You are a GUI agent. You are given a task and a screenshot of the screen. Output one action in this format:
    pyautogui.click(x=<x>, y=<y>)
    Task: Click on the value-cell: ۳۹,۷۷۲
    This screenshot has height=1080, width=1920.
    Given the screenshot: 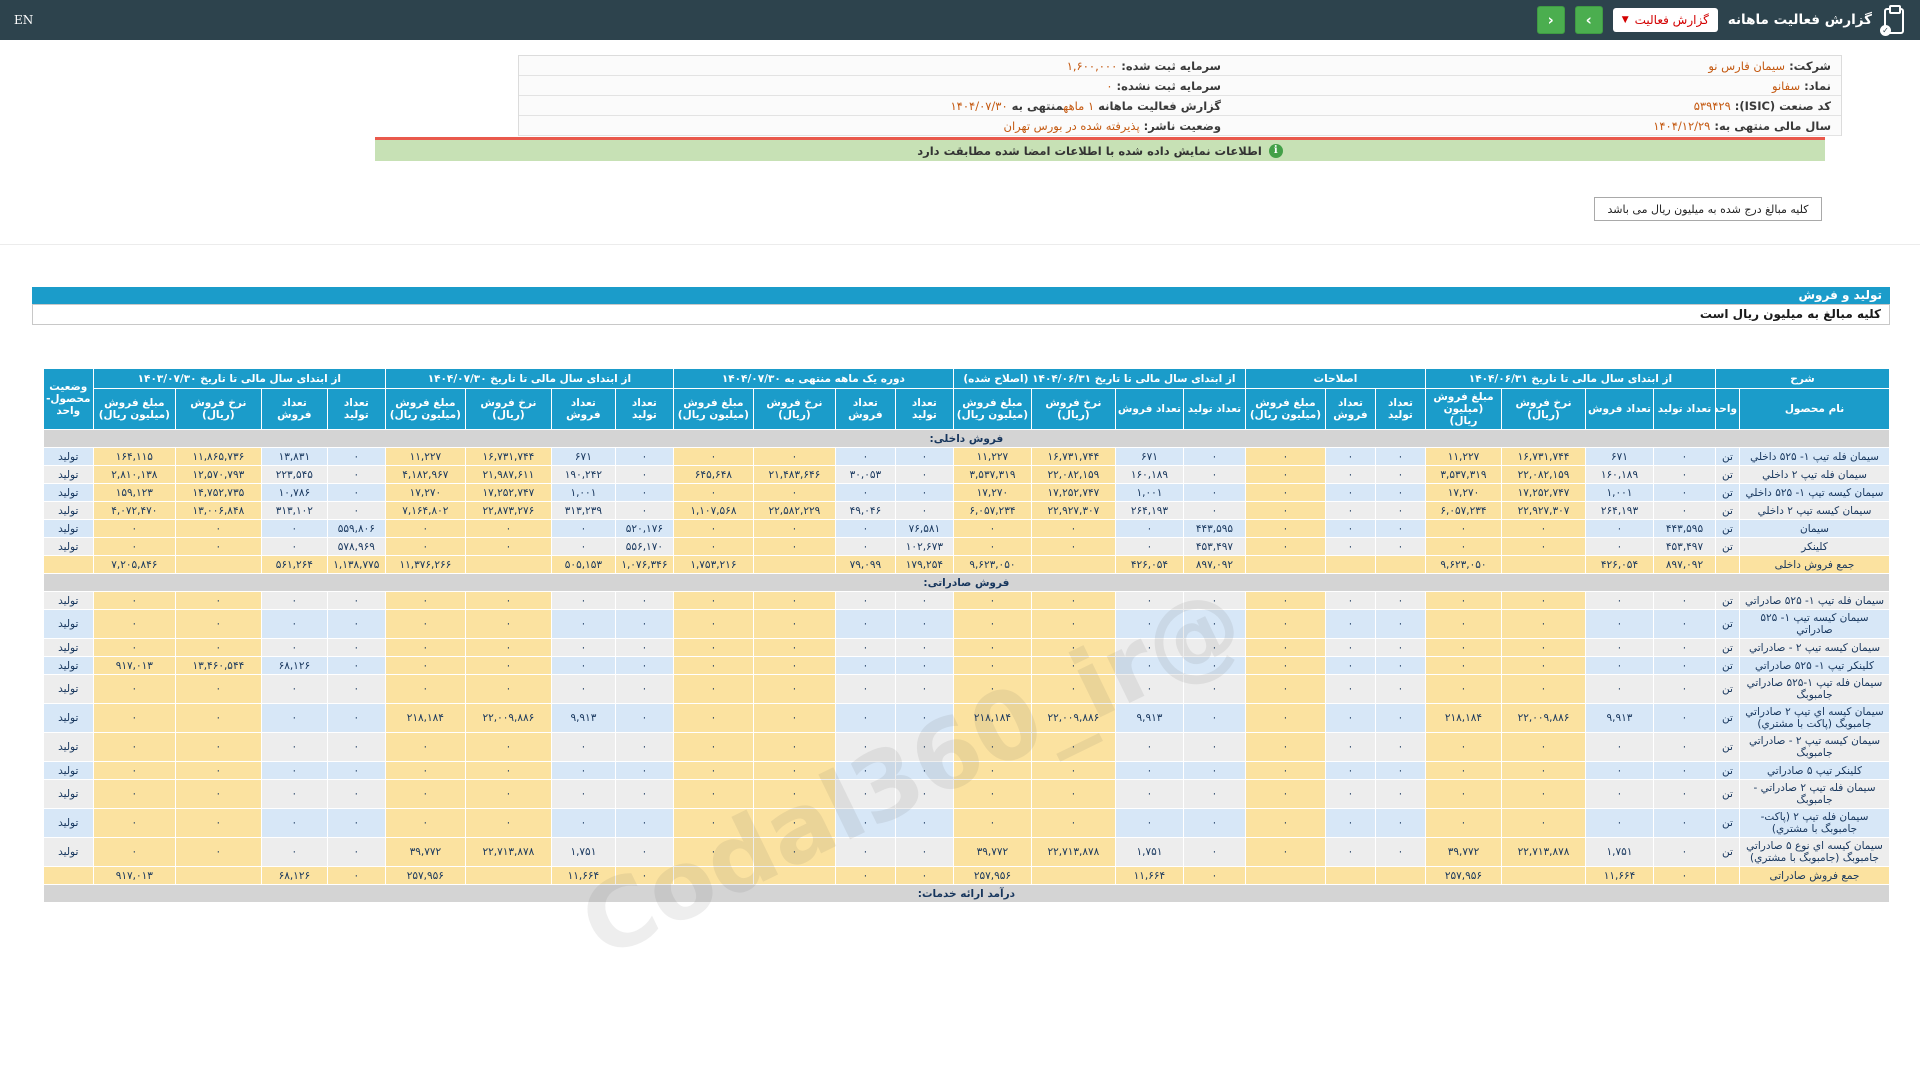 What is the action you would take?
    pyautogui.click(x=1463, y=852)
    